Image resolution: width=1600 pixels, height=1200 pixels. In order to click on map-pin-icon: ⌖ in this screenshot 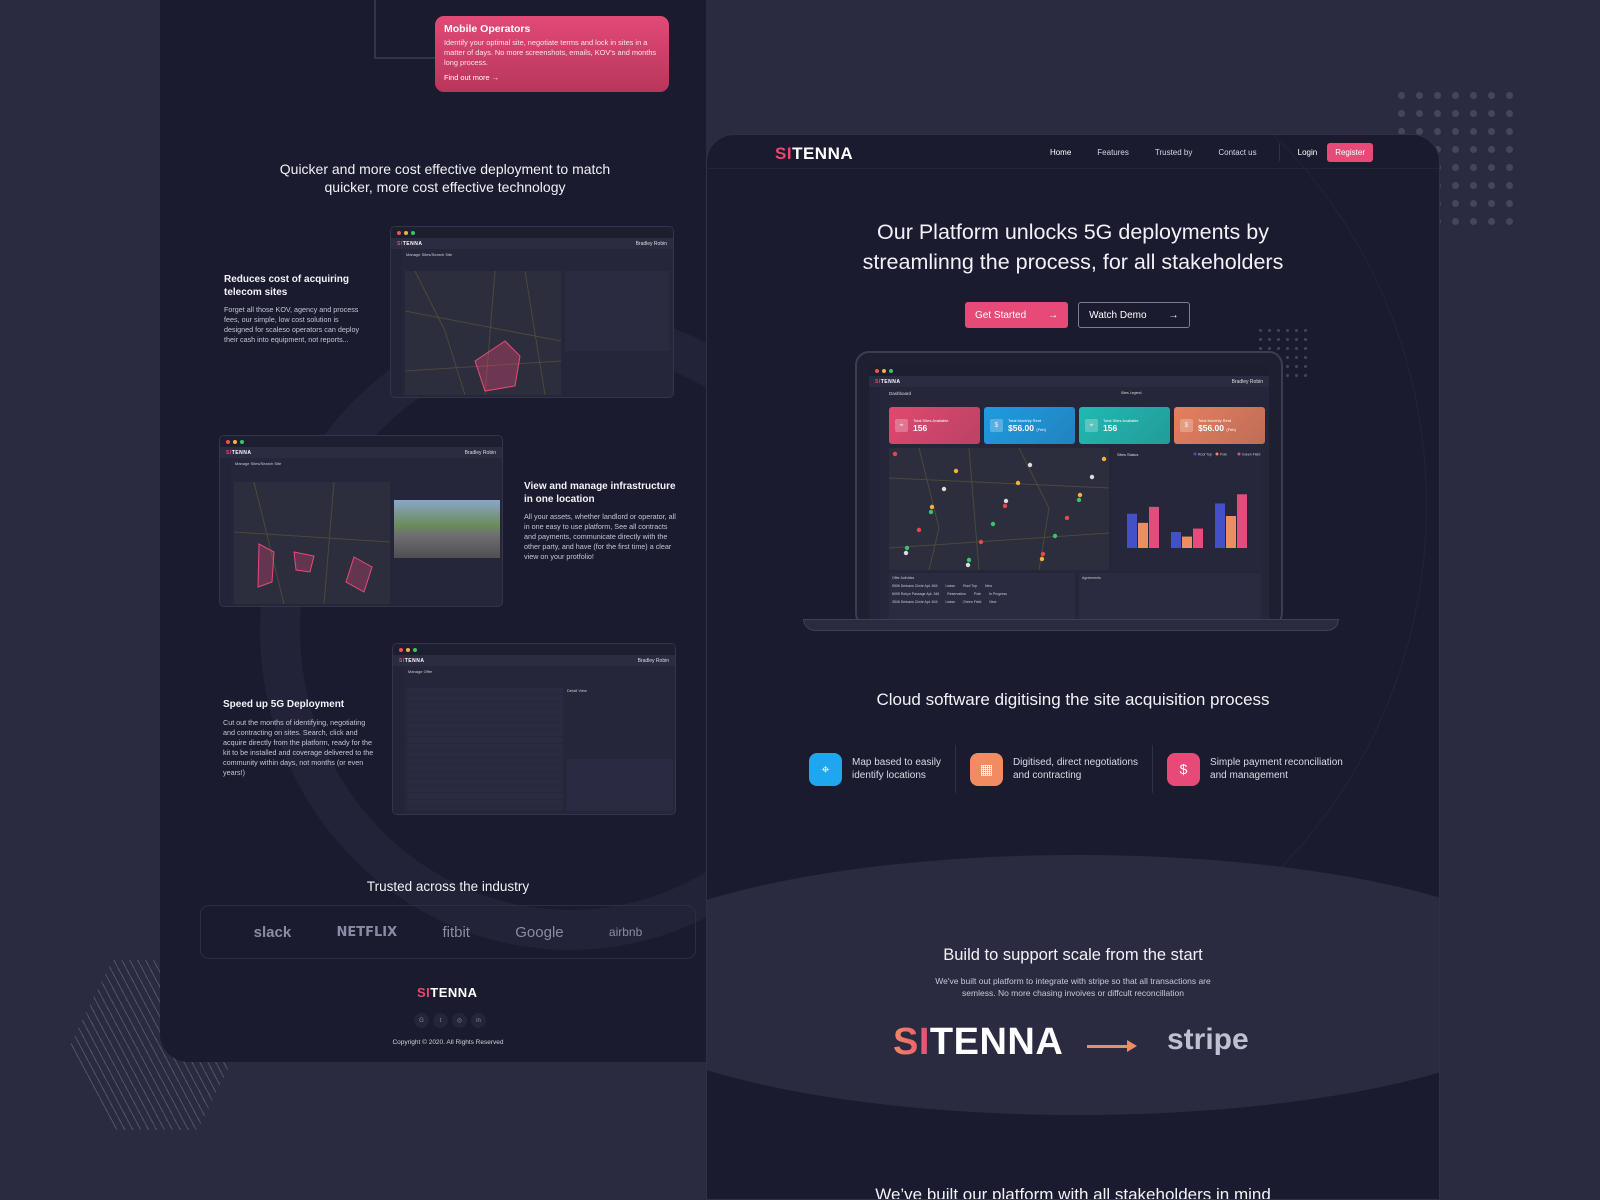, I will do `click(825, 769)`.